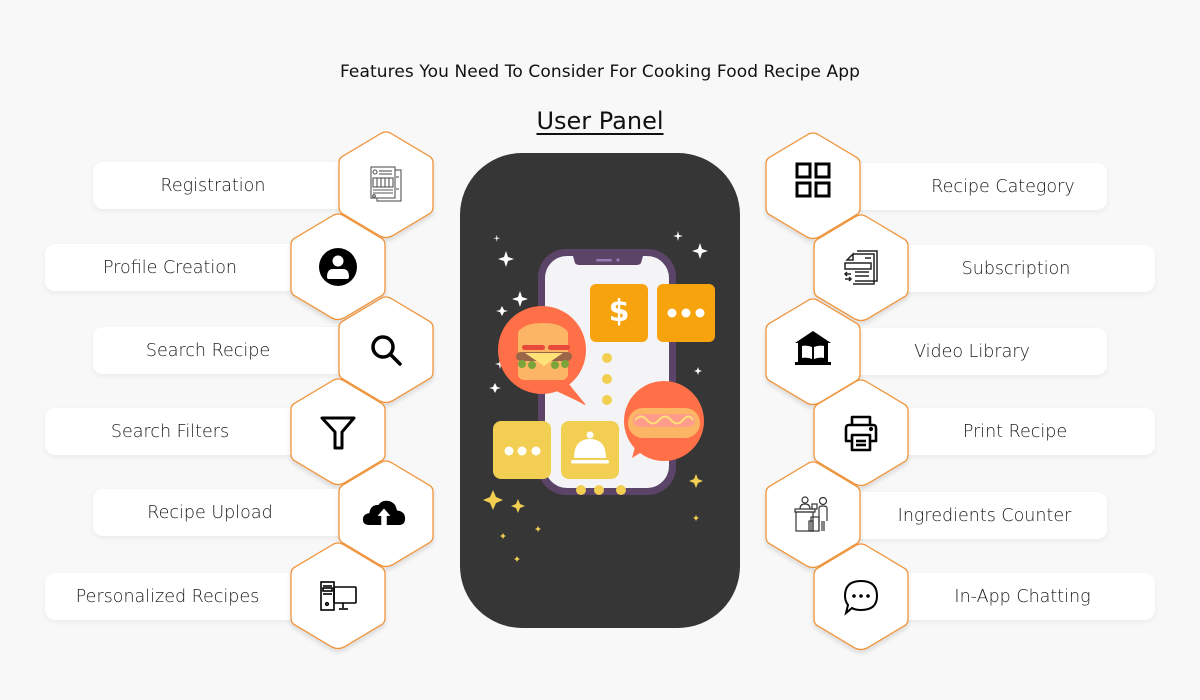 Image resolution: width=1200 pixels, height=700 pixels. I want to click on feature-label: Video Library, so click(972, 351).